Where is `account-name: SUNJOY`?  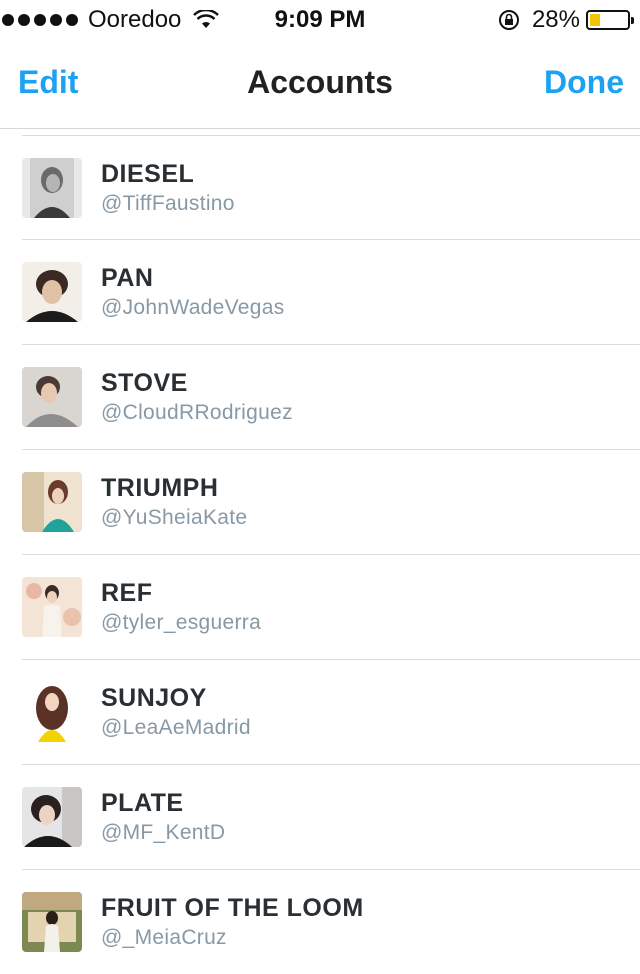
account-name: SUNJOY is located at coordinates (154, 698).